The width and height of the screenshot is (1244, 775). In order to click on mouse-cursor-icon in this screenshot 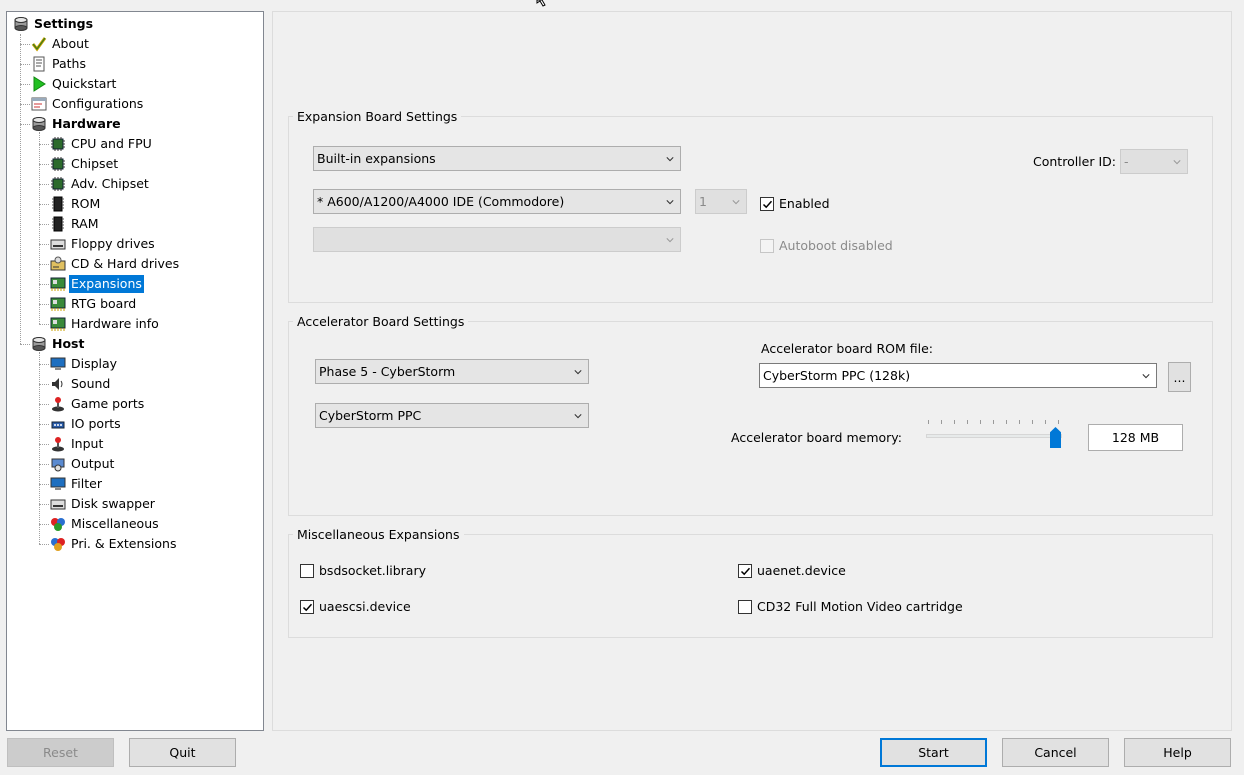, I will do `click(541, 3)`.